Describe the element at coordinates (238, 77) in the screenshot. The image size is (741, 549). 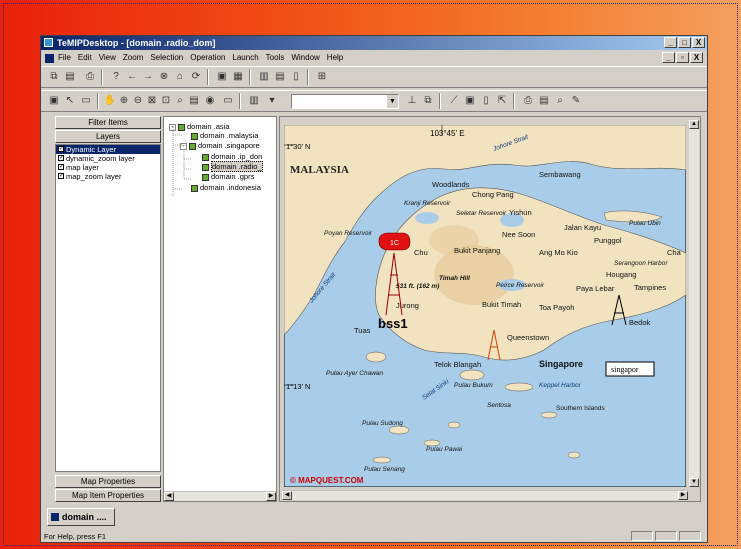
I see `grid-icon: ▦` at that location.